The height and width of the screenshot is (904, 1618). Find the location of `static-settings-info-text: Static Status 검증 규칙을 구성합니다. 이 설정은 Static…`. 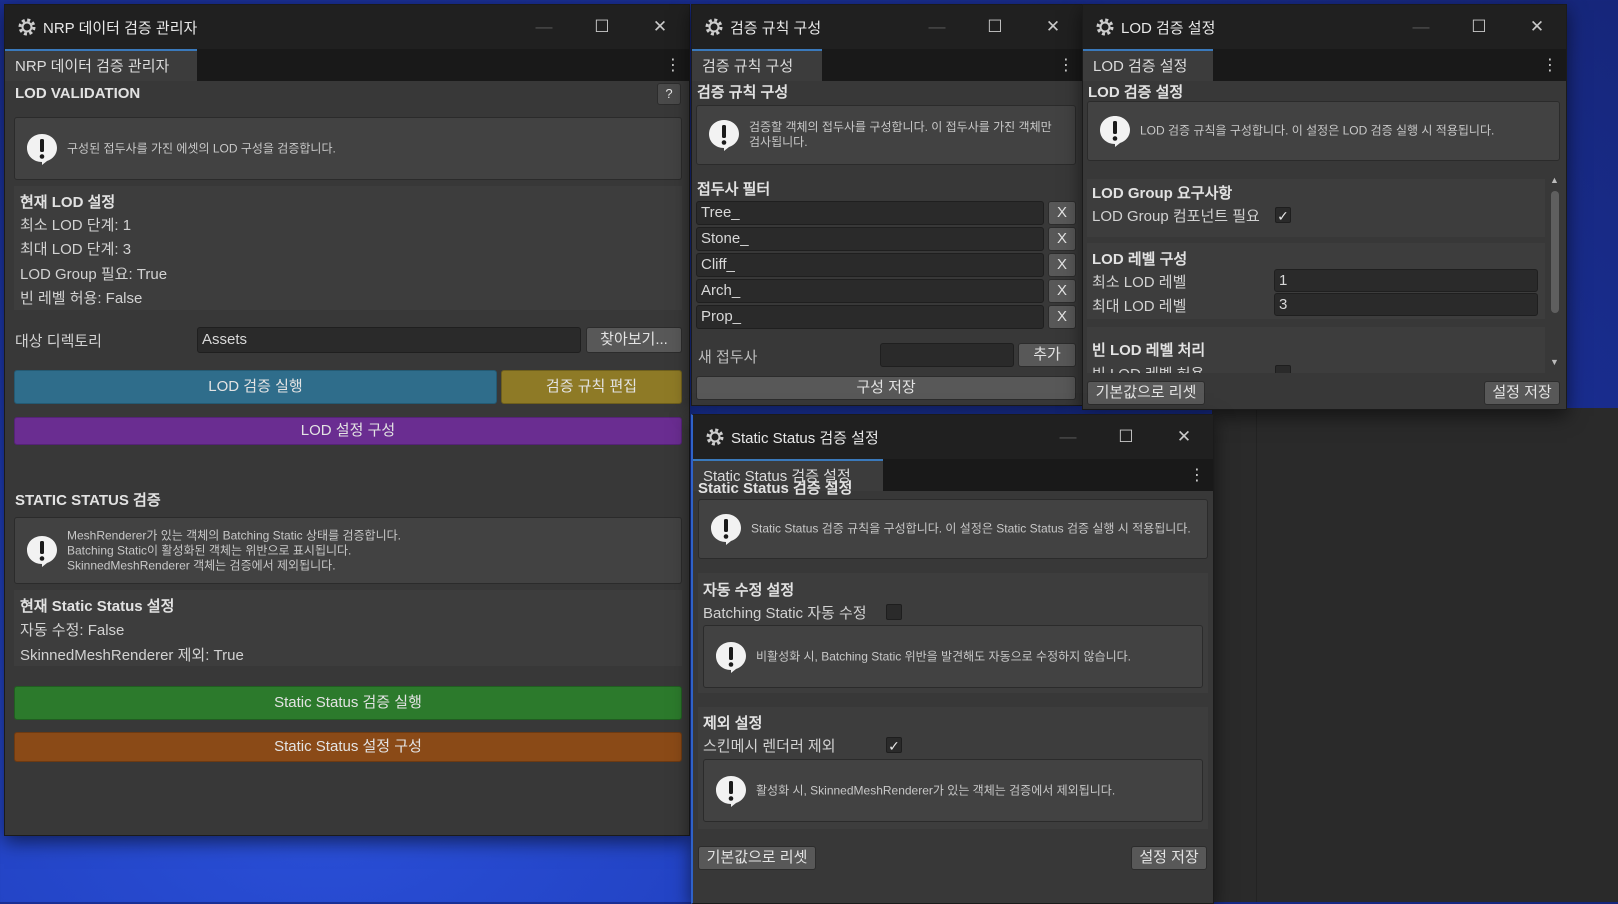

static-settings-info-text: Static Status 검증 규칙을 구성합니다. 이 설정은 Static… is located at coordinates (971, 528).